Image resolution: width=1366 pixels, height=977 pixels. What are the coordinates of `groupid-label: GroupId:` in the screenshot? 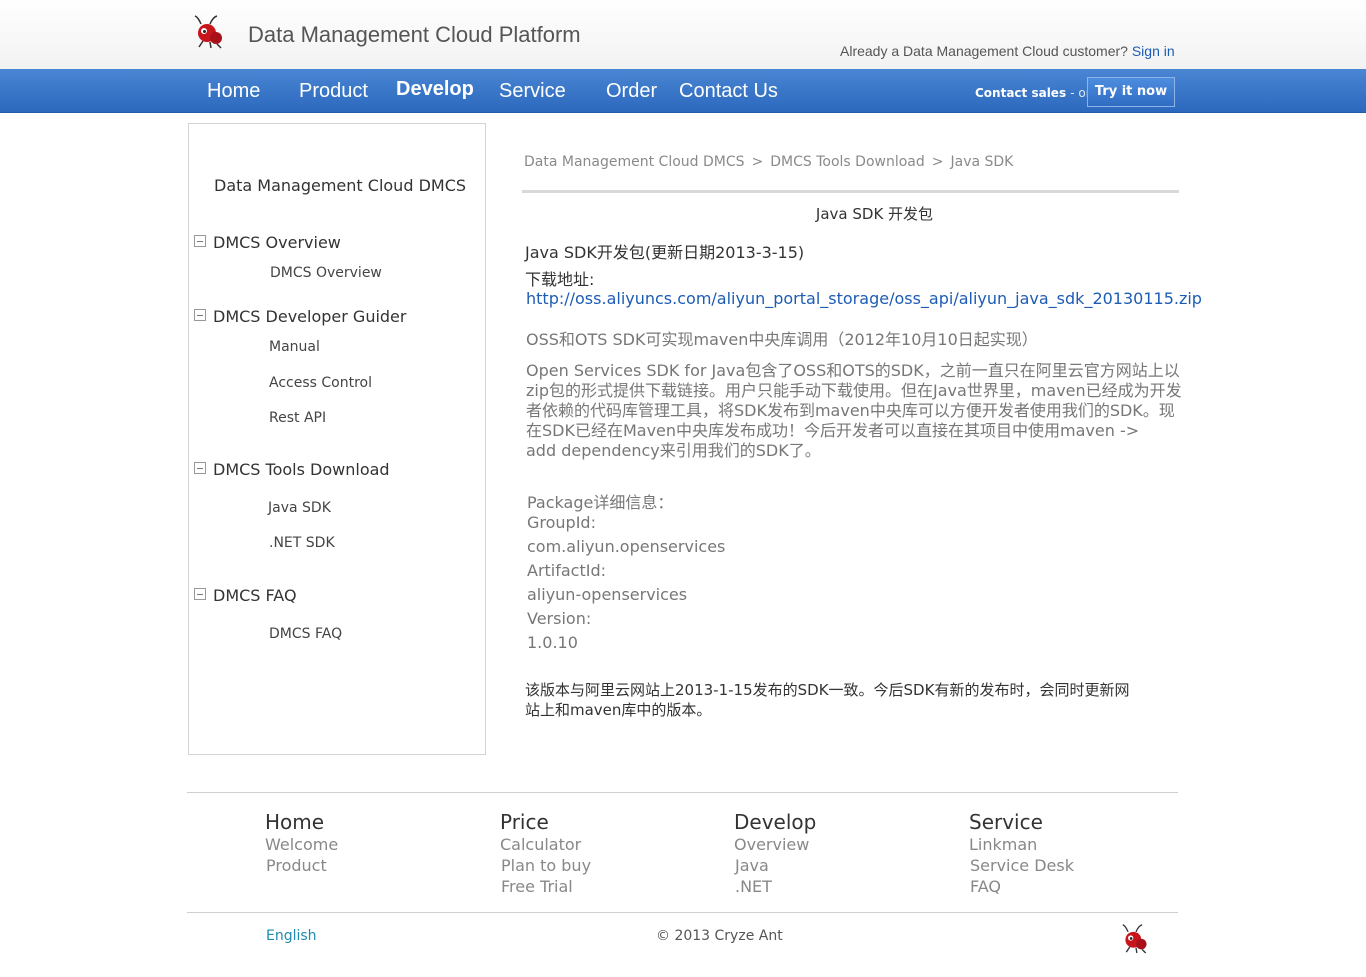 It's located at (561, 522).